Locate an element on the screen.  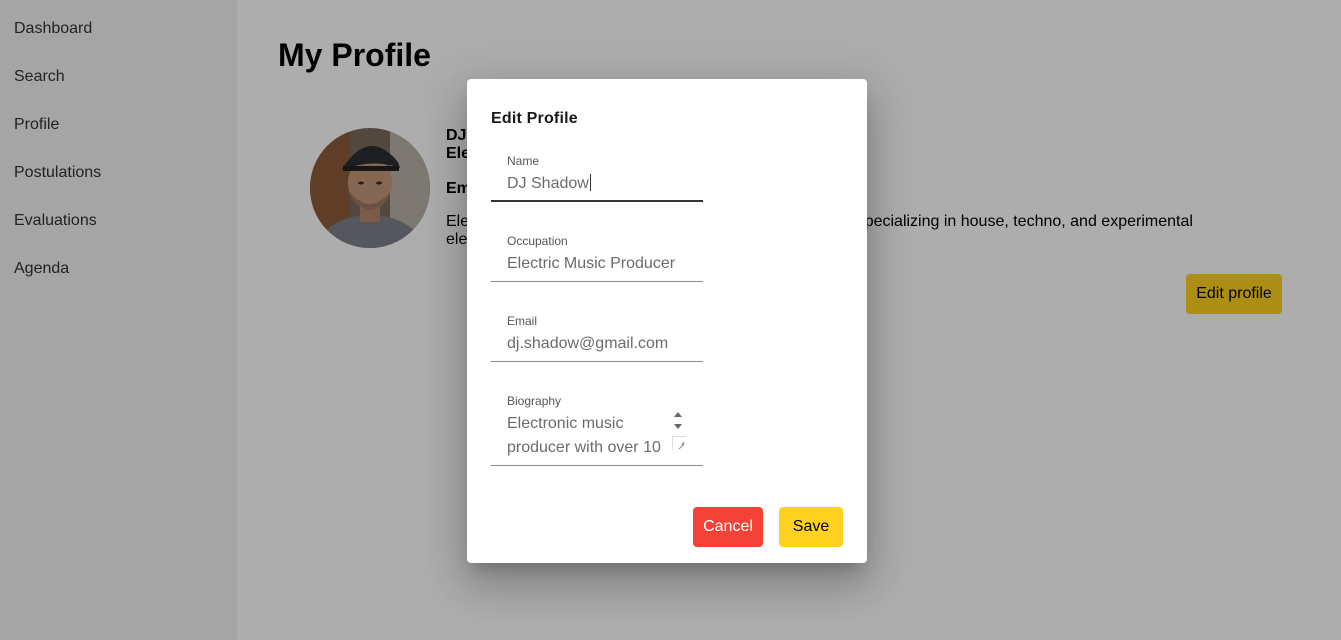
resize-handle-icon is located at coordinates (679, 443).